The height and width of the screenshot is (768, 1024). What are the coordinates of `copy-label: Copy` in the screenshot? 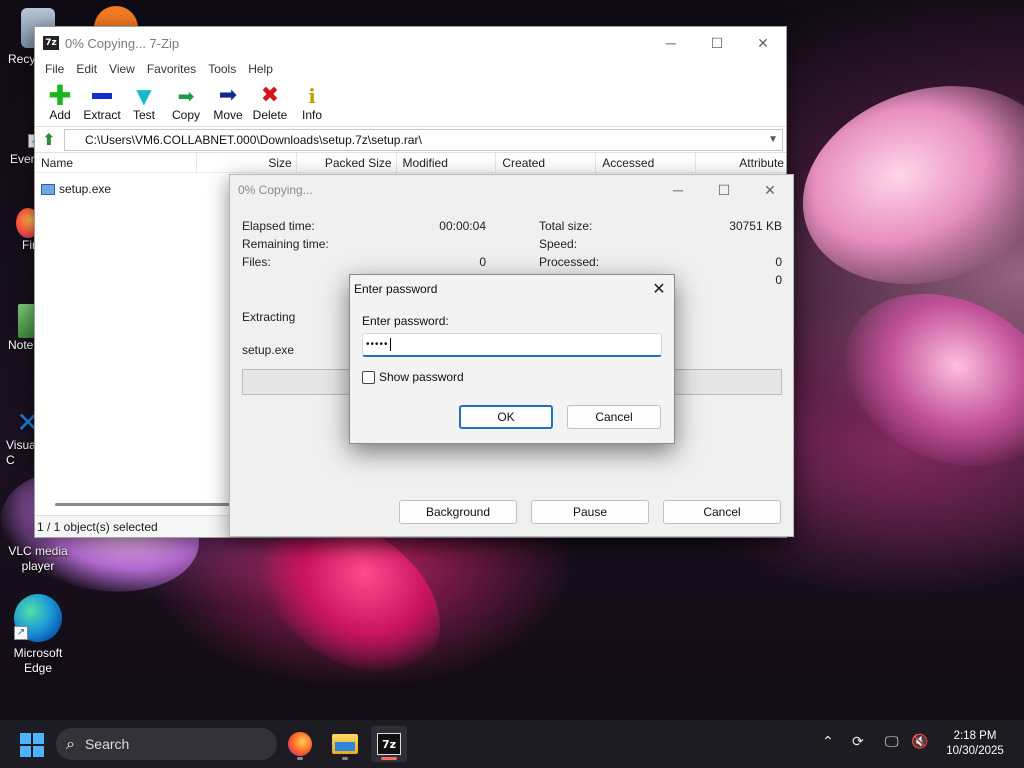 It's located at (185, 115).